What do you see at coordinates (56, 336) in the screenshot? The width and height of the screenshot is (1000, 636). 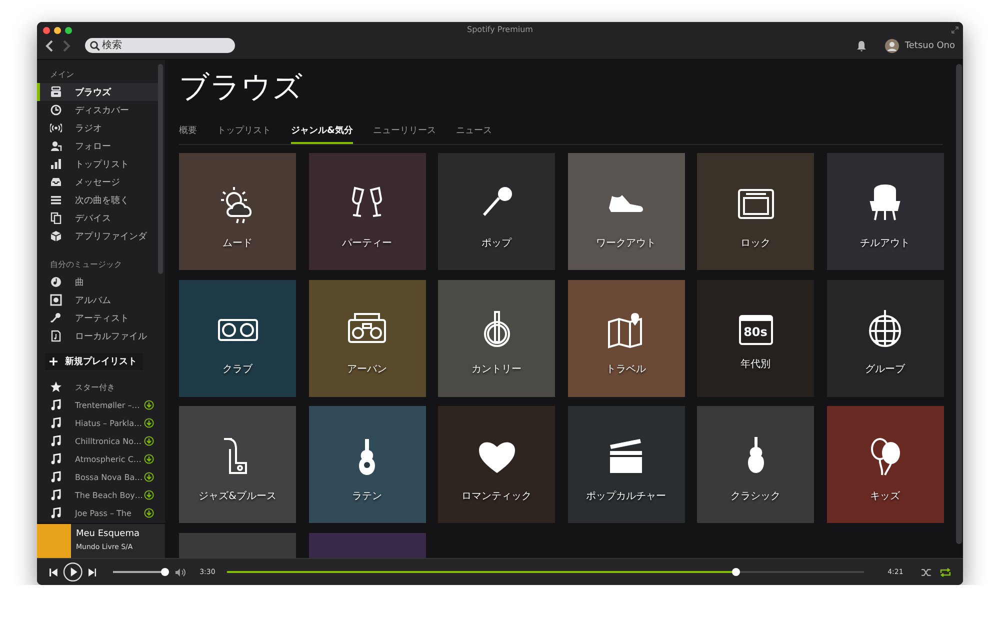 I see `file-icon` at bounding box center [56, 336].